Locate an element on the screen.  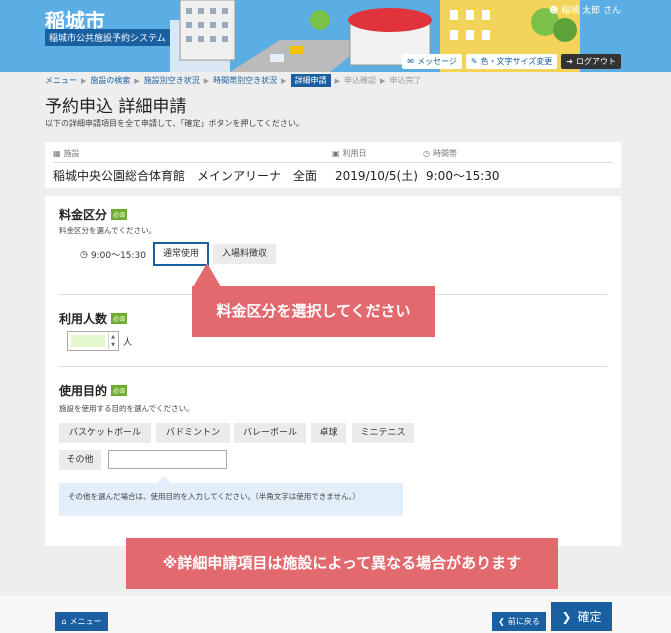
menu-label: メニュー is located at coordinates (85, 621).